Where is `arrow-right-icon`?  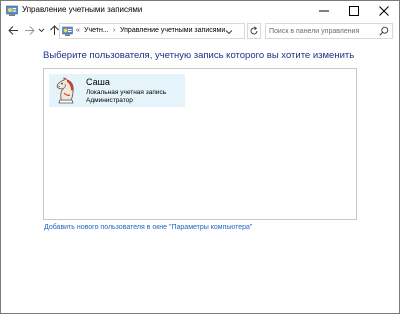 arrow-right-icon is located at coordinates (29, 30).